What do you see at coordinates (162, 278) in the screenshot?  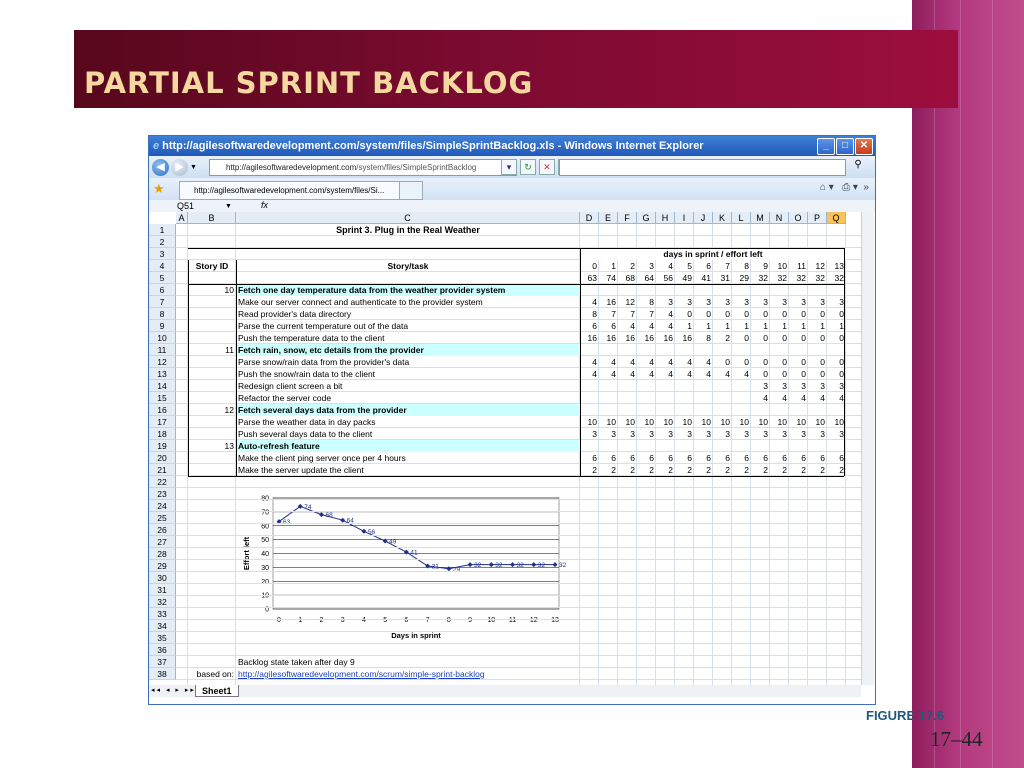 I see `row-header-5: 5` at bounding box center [162, 278].